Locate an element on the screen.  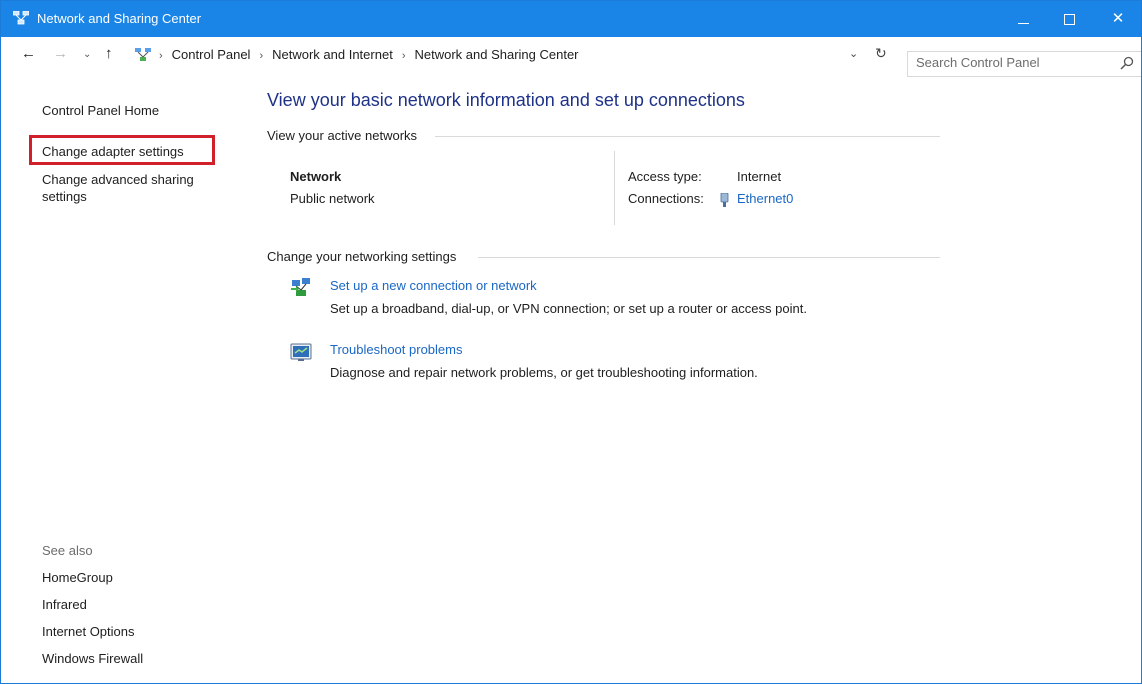
see-also-infrared-link: Infrared is located at coordinates (64, 604).